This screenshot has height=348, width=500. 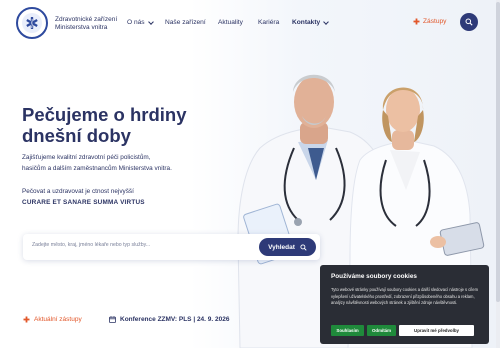 What do you see at coordinates (381, 330) in the screenshot?
I see `cookie-reject-button: Odmítám` at bounding box center [381, 330].